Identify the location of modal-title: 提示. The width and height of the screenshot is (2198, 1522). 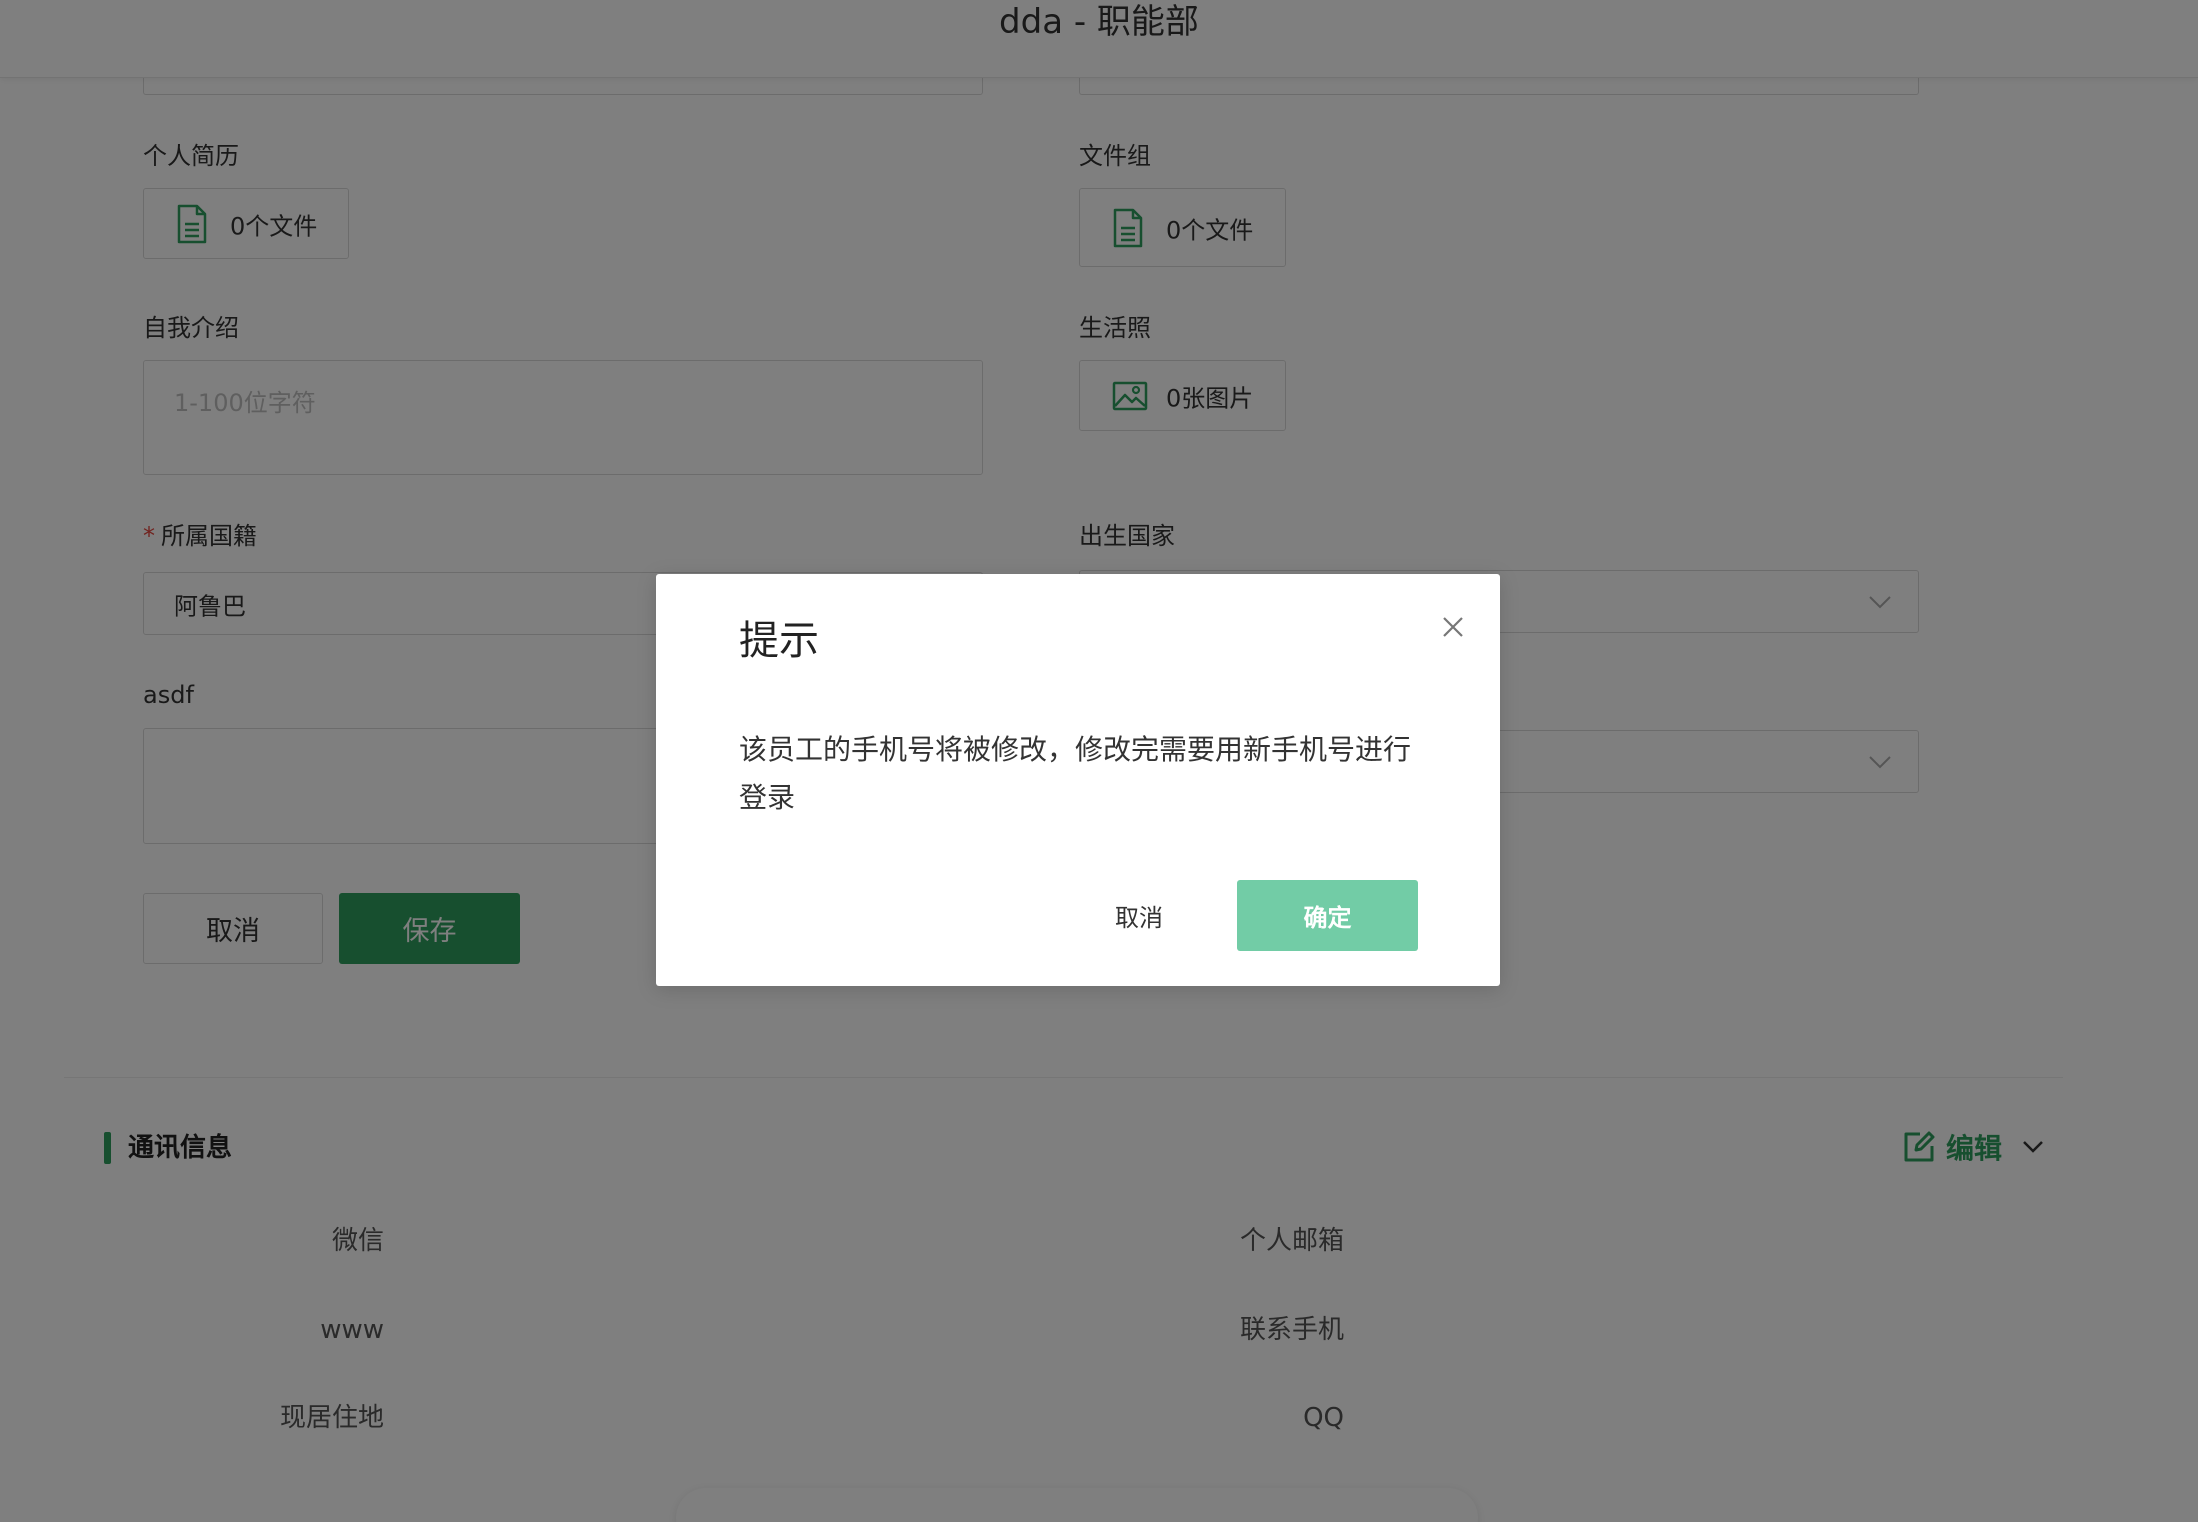
(779, 641).